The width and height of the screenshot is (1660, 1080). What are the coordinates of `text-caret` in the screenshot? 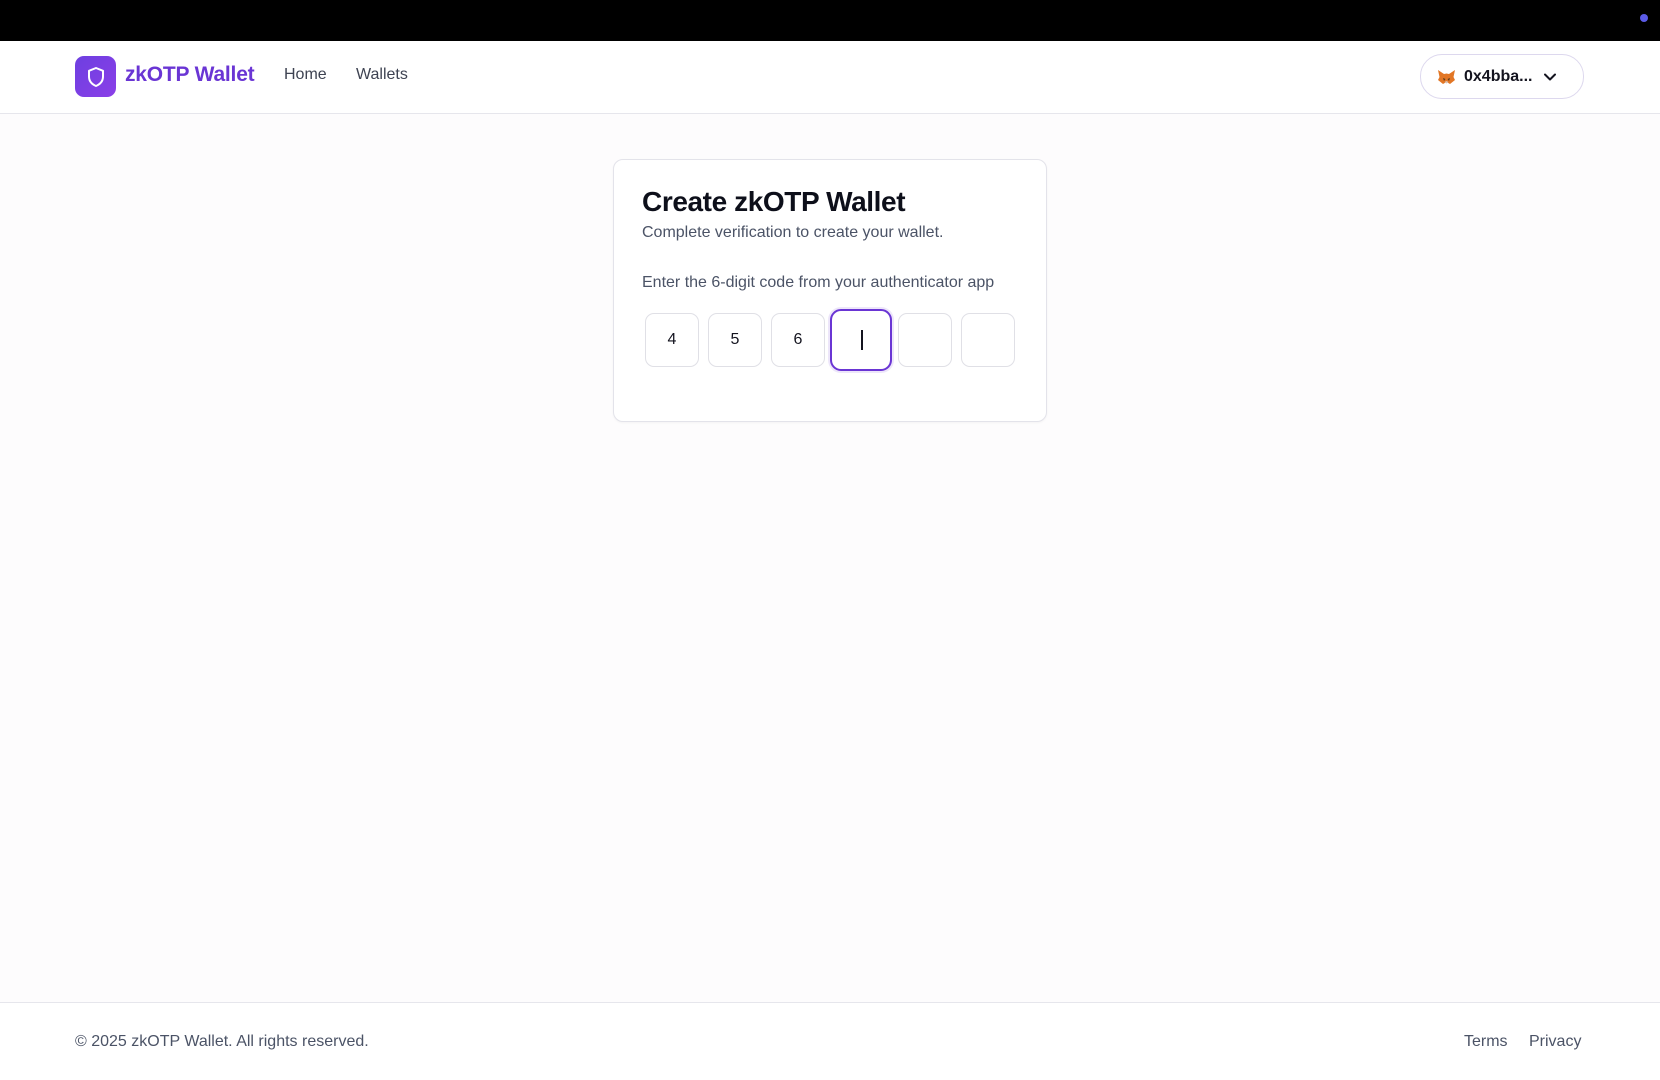 It's located at (862, 340).